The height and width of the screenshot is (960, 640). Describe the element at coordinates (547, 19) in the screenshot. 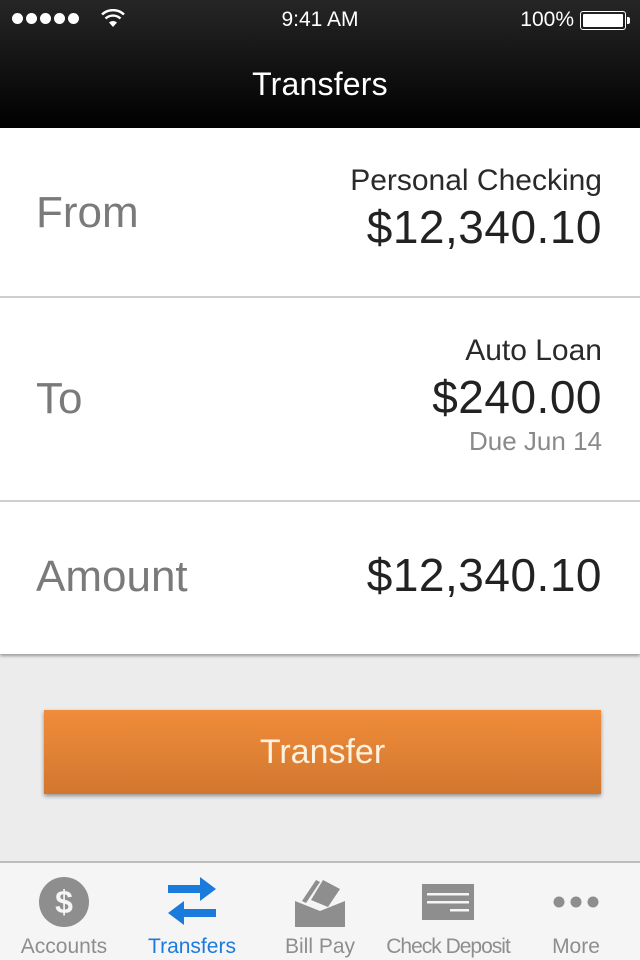

I see `battery-percent: 100%` at that location.